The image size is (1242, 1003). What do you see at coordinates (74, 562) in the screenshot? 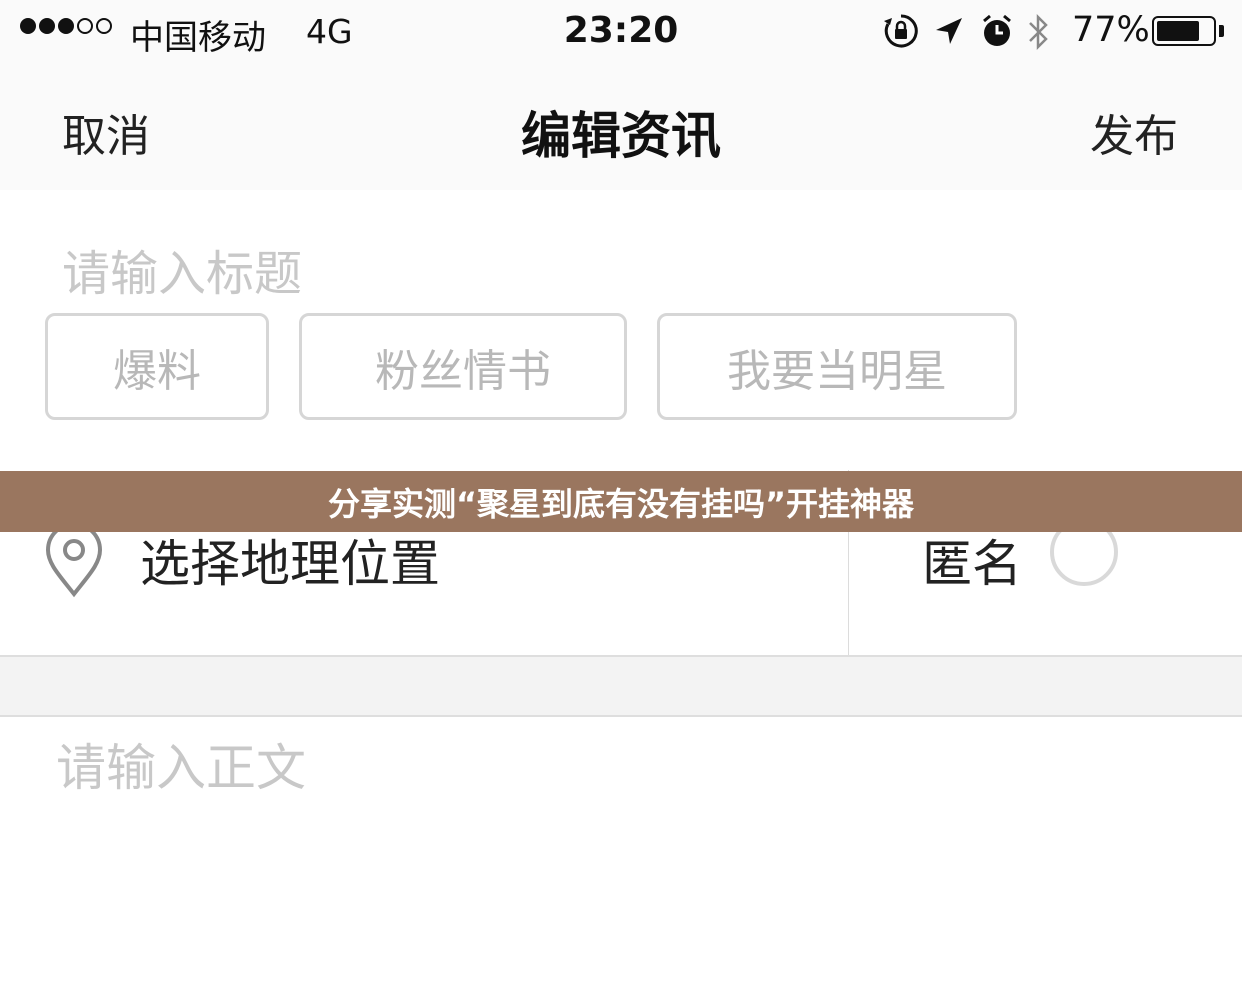
I see `location-pin-icon` at bounding box center [74, 562].